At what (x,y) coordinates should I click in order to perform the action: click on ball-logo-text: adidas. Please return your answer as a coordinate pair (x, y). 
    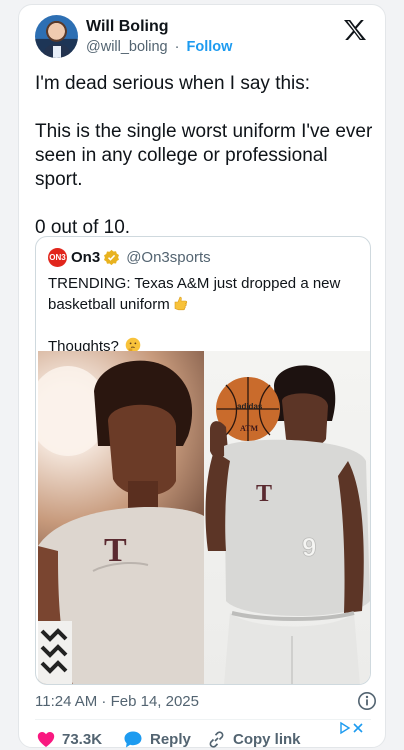
    Looking at the image, I should click on (250, 406).